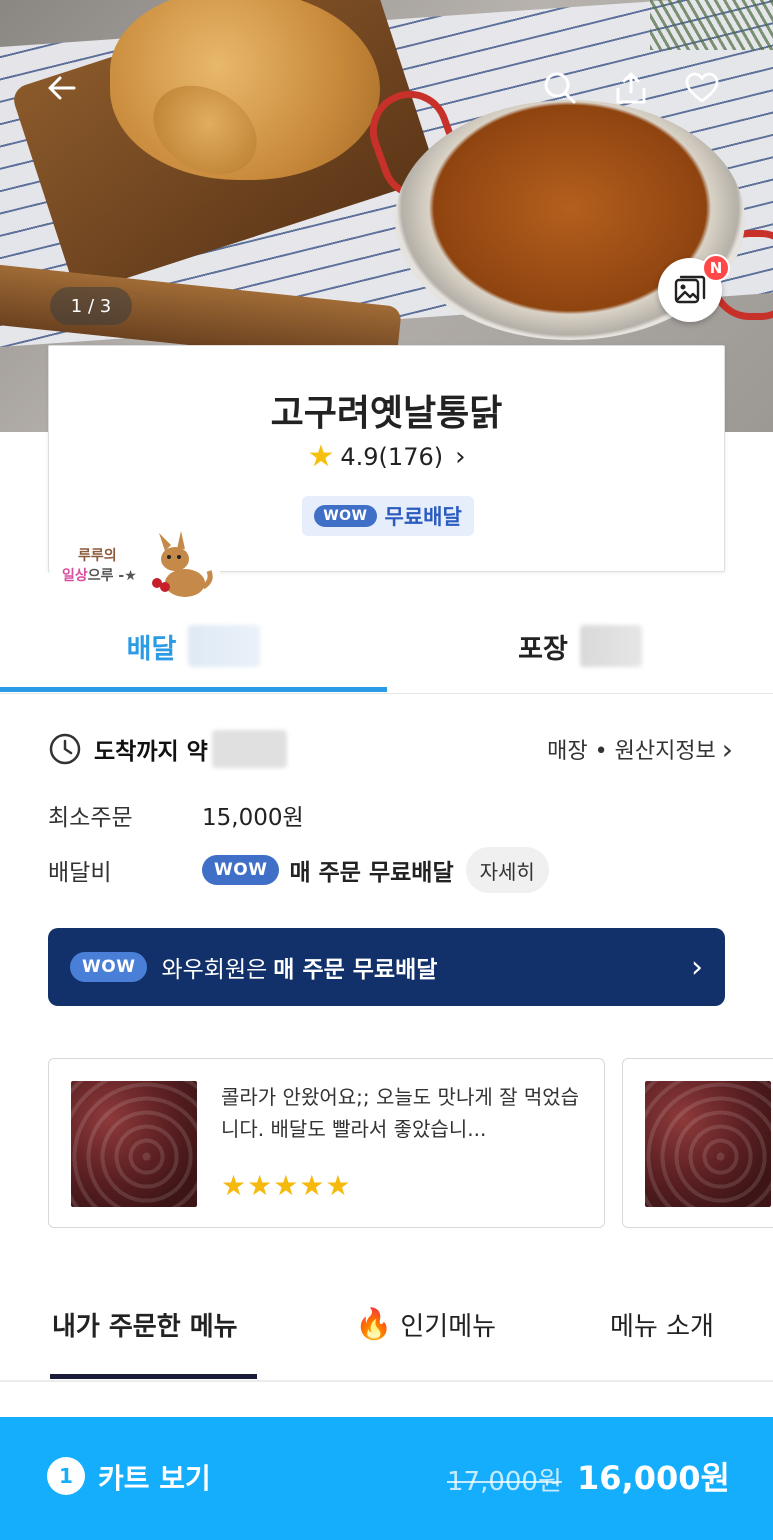 This screenshot has height=1540, width=773. Describe the element at coordinates (690, 289) in the screenshot. I see `gallery-icon` at that location.